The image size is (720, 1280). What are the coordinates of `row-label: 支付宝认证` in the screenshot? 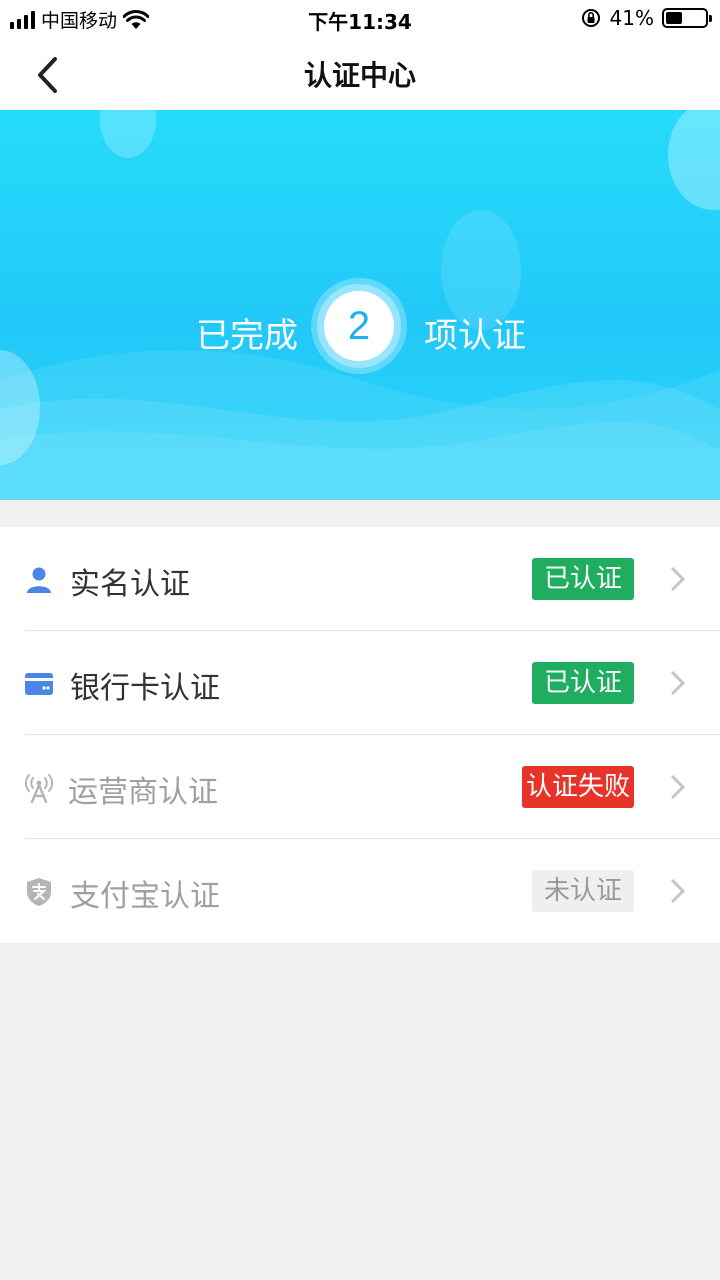 It's located at (145, 896).